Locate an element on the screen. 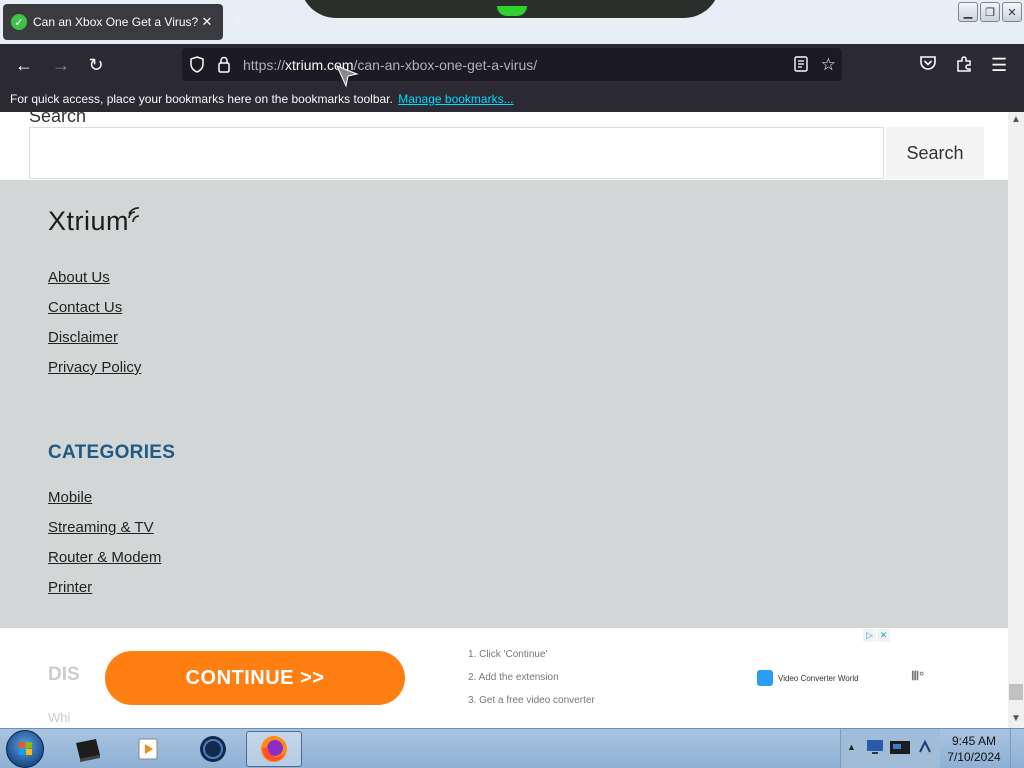 The height and width of the screenshot is (768, 1024). minimize-icon: ▁ is located at coordinates (968, 12).